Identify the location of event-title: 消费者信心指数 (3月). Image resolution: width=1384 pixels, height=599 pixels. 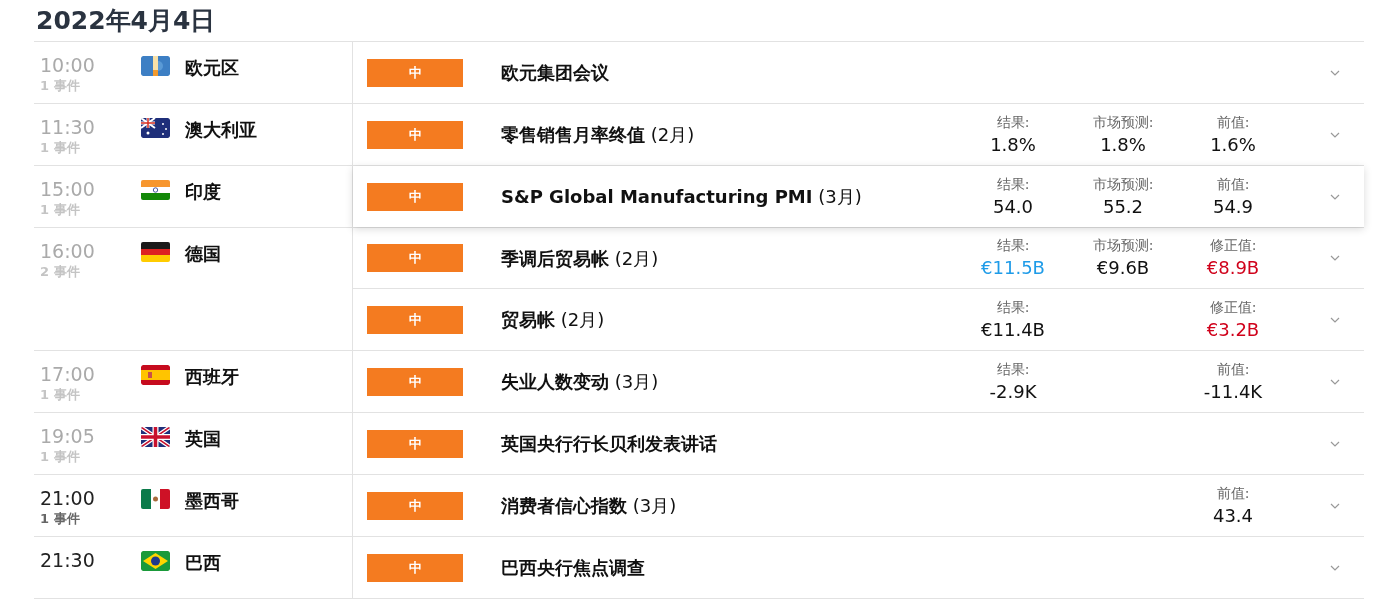
(589, 505).